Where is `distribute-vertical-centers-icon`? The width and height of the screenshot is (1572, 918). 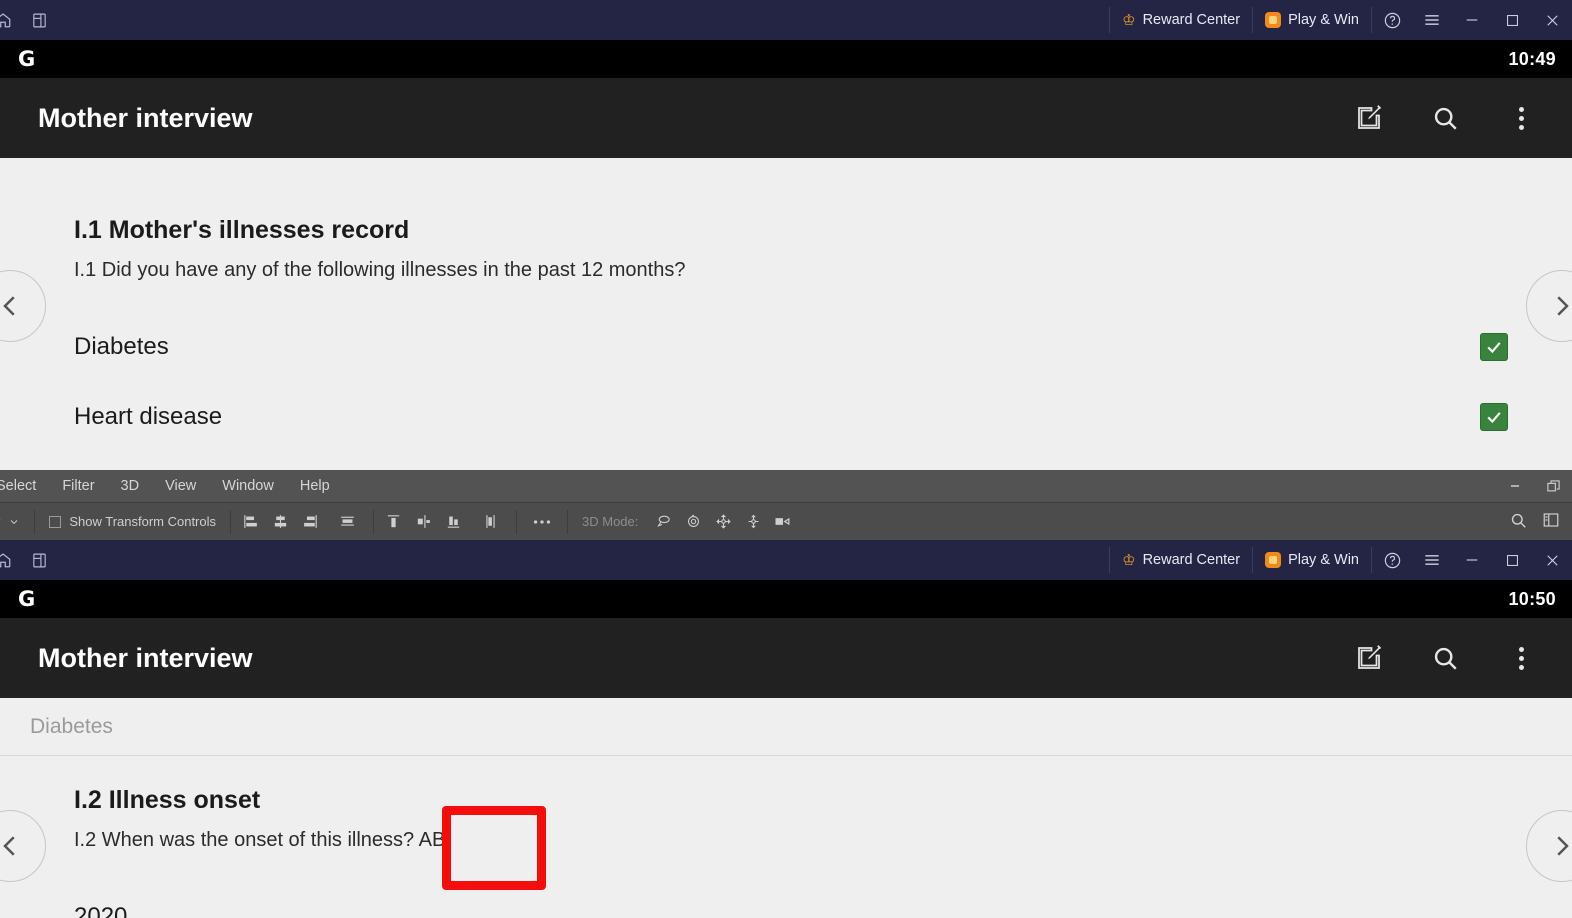 distribute-vertical-centers-icon is located at coordinates (423, 522).